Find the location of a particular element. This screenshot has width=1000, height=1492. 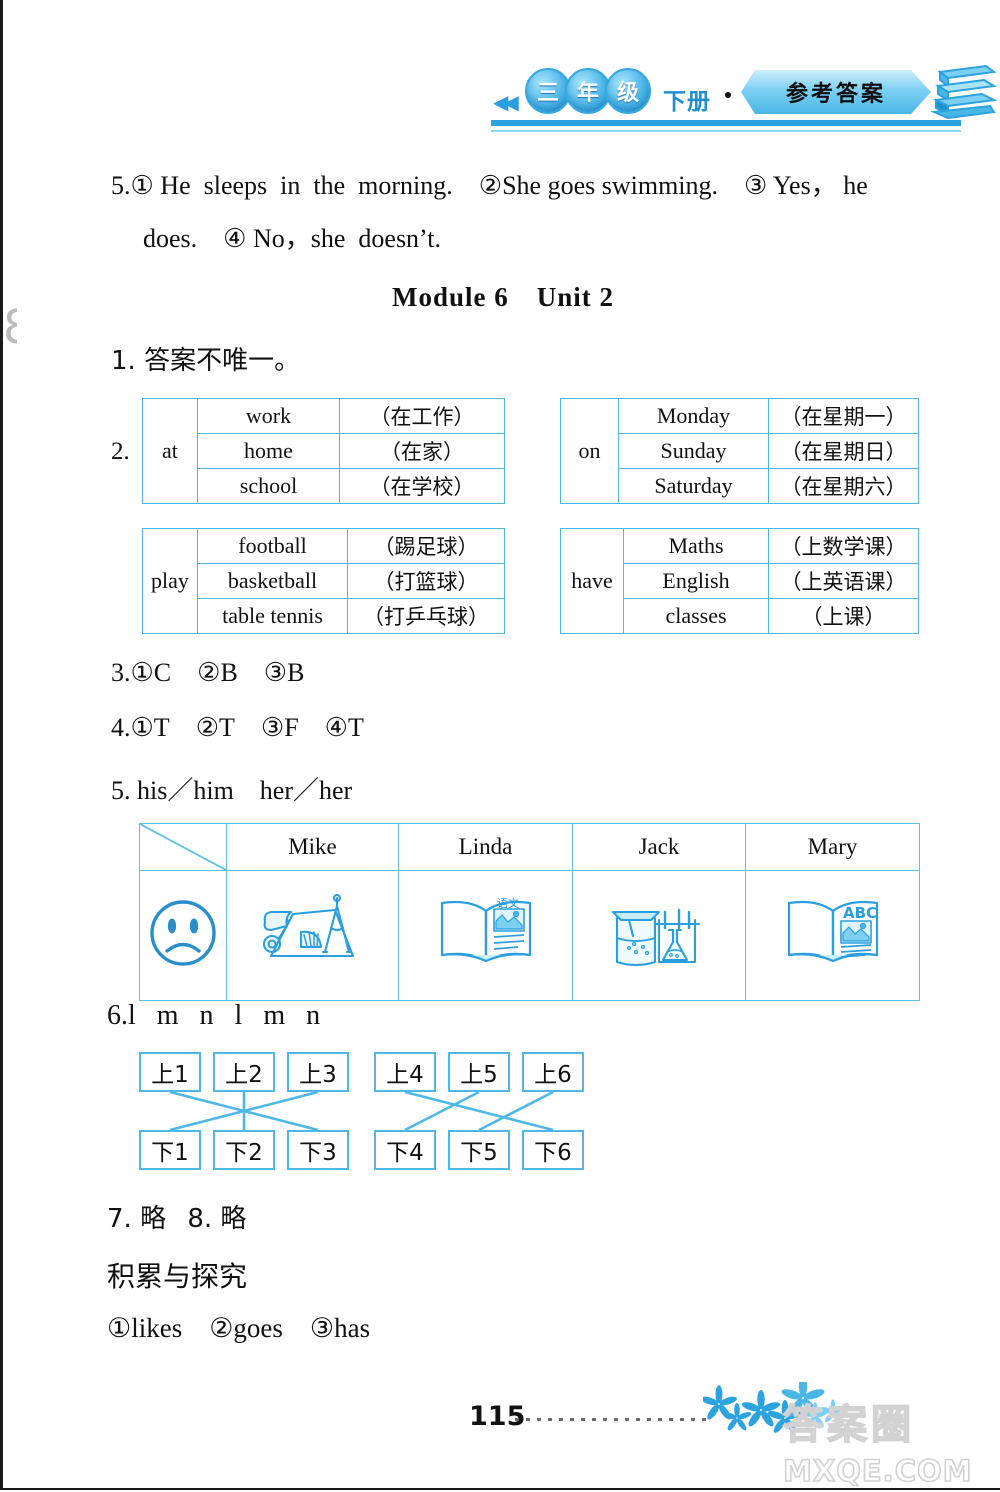

match-bottom-box-4: 下4 is located at coordinates (405, 1150).